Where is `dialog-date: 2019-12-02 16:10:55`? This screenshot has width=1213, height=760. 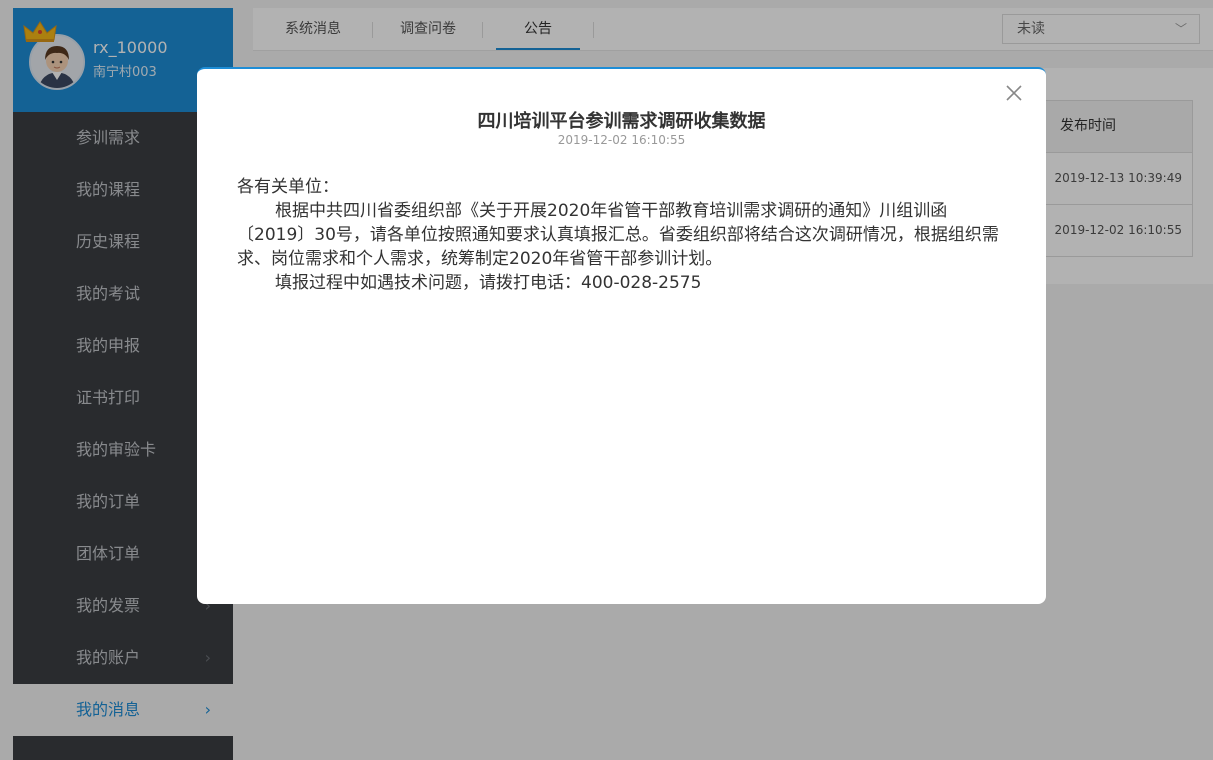 dialog-date: 2019-12-02 16:10:55 is located at coordinates (621, 140).